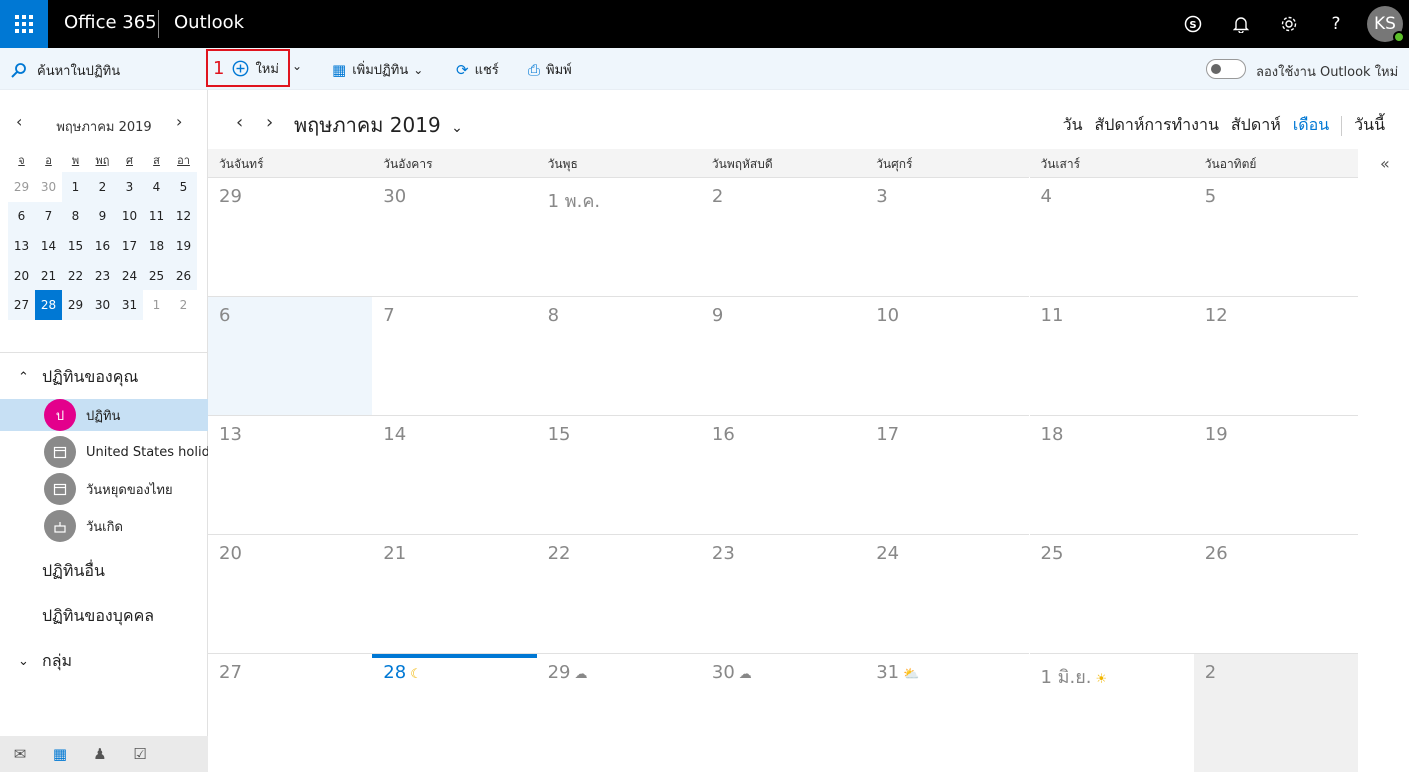 The width and height of the screenshot is (1409, 772). Describe the element at coordinates (290, 236) in the screenshot. I see `day-cell: 29` at that location.